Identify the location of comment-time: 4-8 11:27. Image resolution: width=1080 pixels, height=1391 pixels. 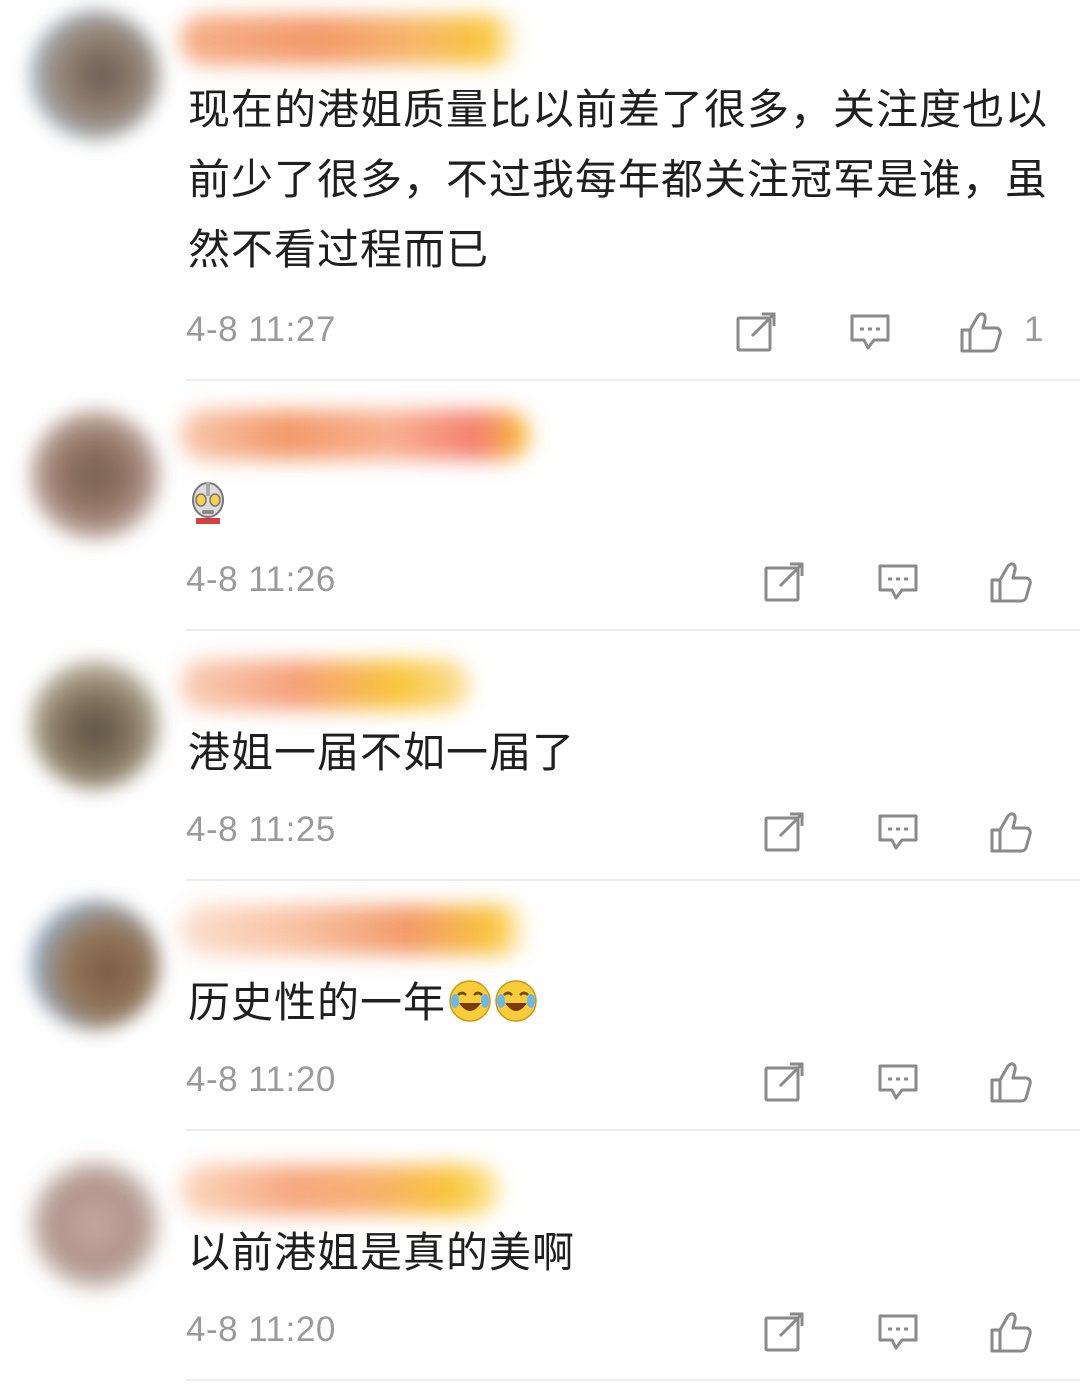
(261, 329).